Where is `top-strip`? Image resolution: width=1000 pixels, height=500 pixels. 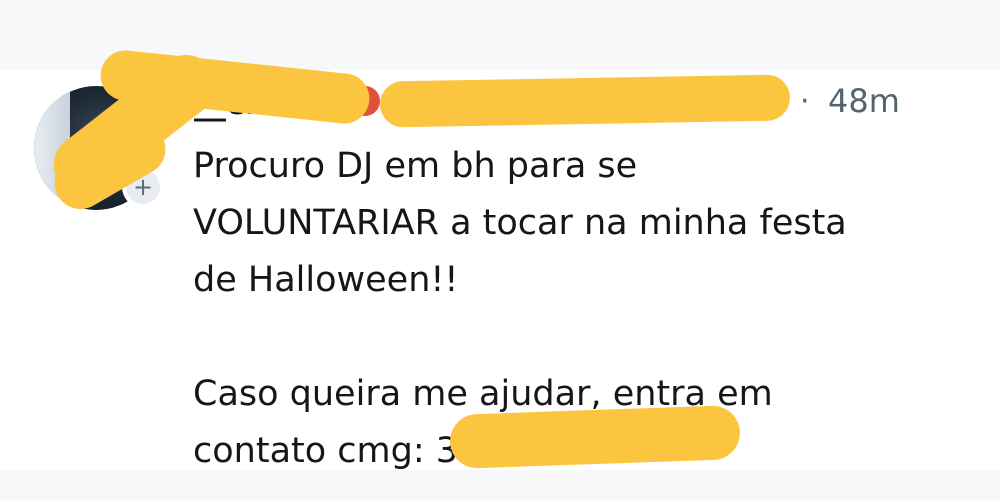
top-strip is located at coordinates (500, 35).